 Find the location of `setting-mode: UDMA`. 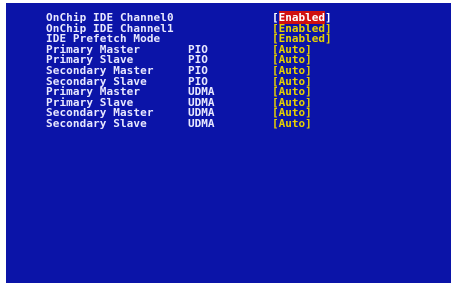

setting-mode: UDMA is located at coordinates (201, 123).